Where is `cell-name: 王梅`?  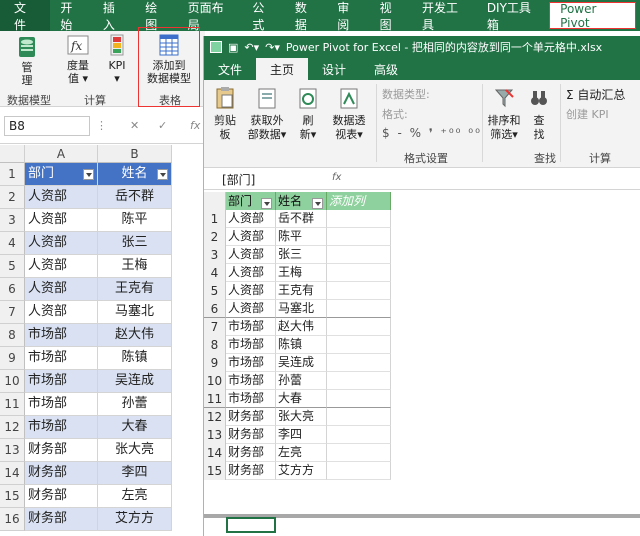
cell-name: 王梅 is located at coordinates (301, 273).